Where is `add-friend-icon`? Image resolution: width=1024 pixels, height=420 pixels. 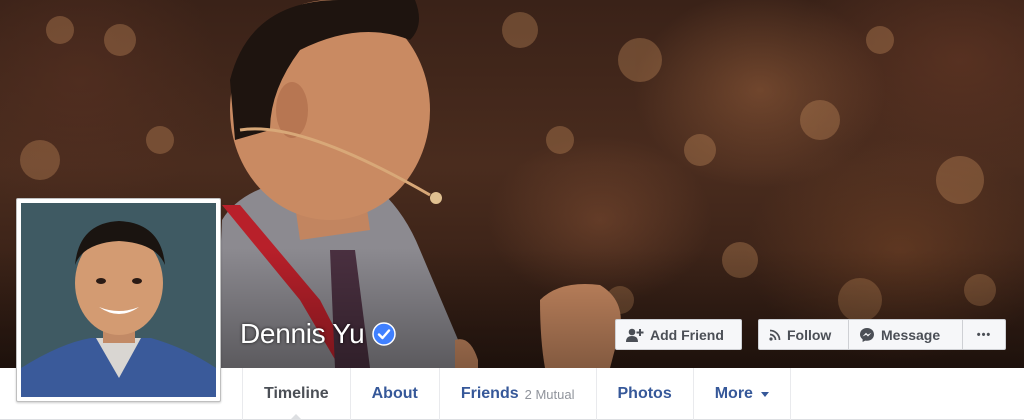
add-friend-icon is located at coordinates (635, 335).